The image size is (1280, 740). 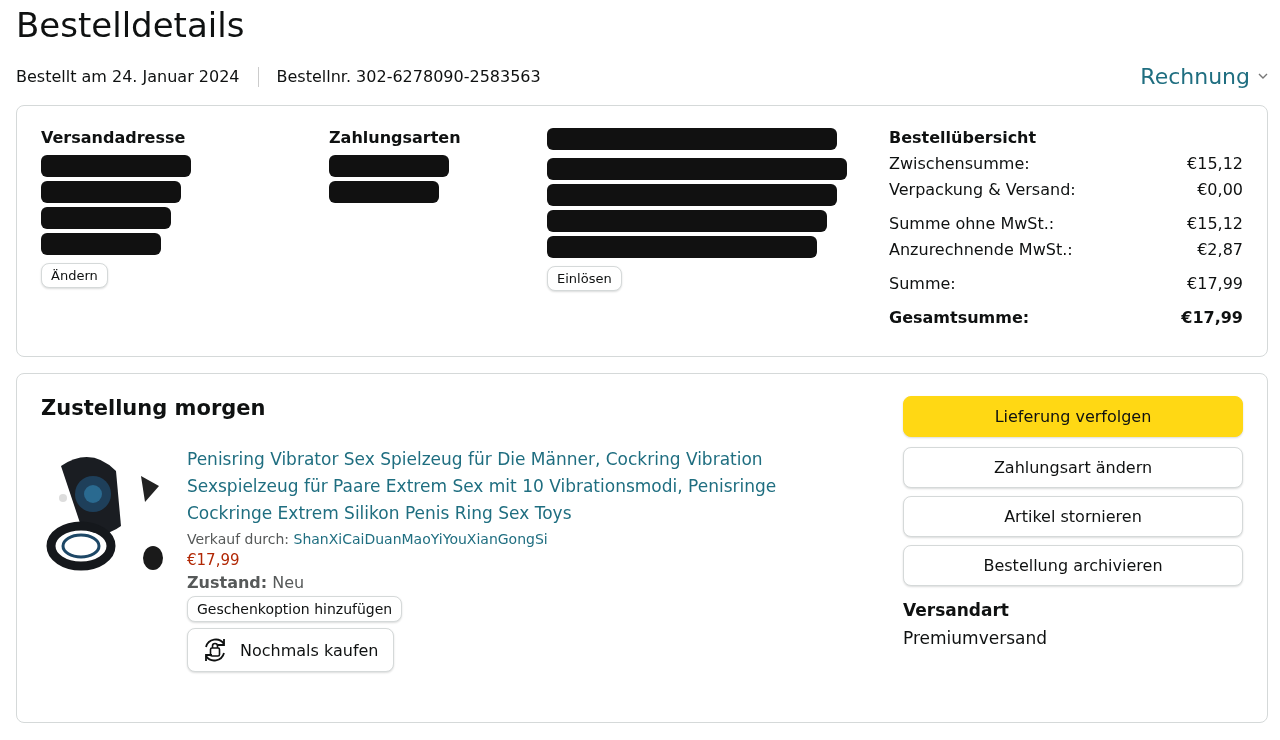 What do you see at coordinates (1263, 76) in the screenshot?
I see `chevron-icon` at bounding box center [1263, 76].